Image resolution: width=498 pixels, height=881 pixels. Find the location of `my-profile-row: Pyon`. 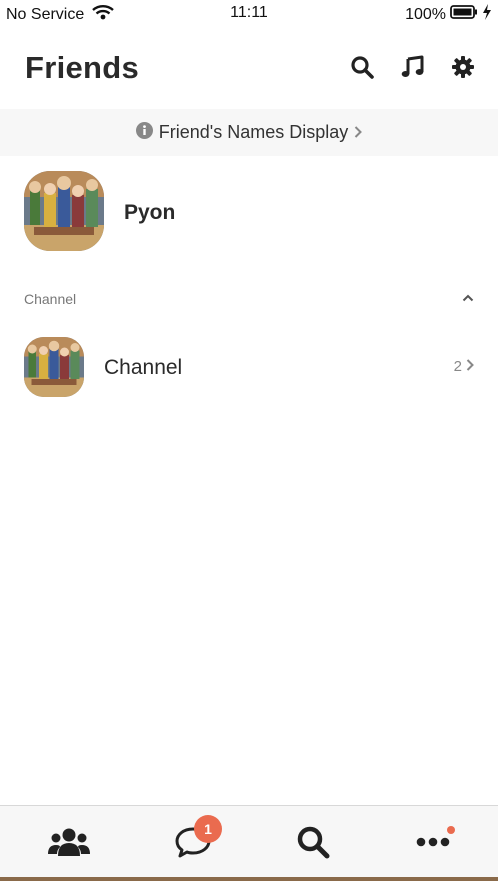

my-profile-row: Pyon is located at coordinates (249, 211).